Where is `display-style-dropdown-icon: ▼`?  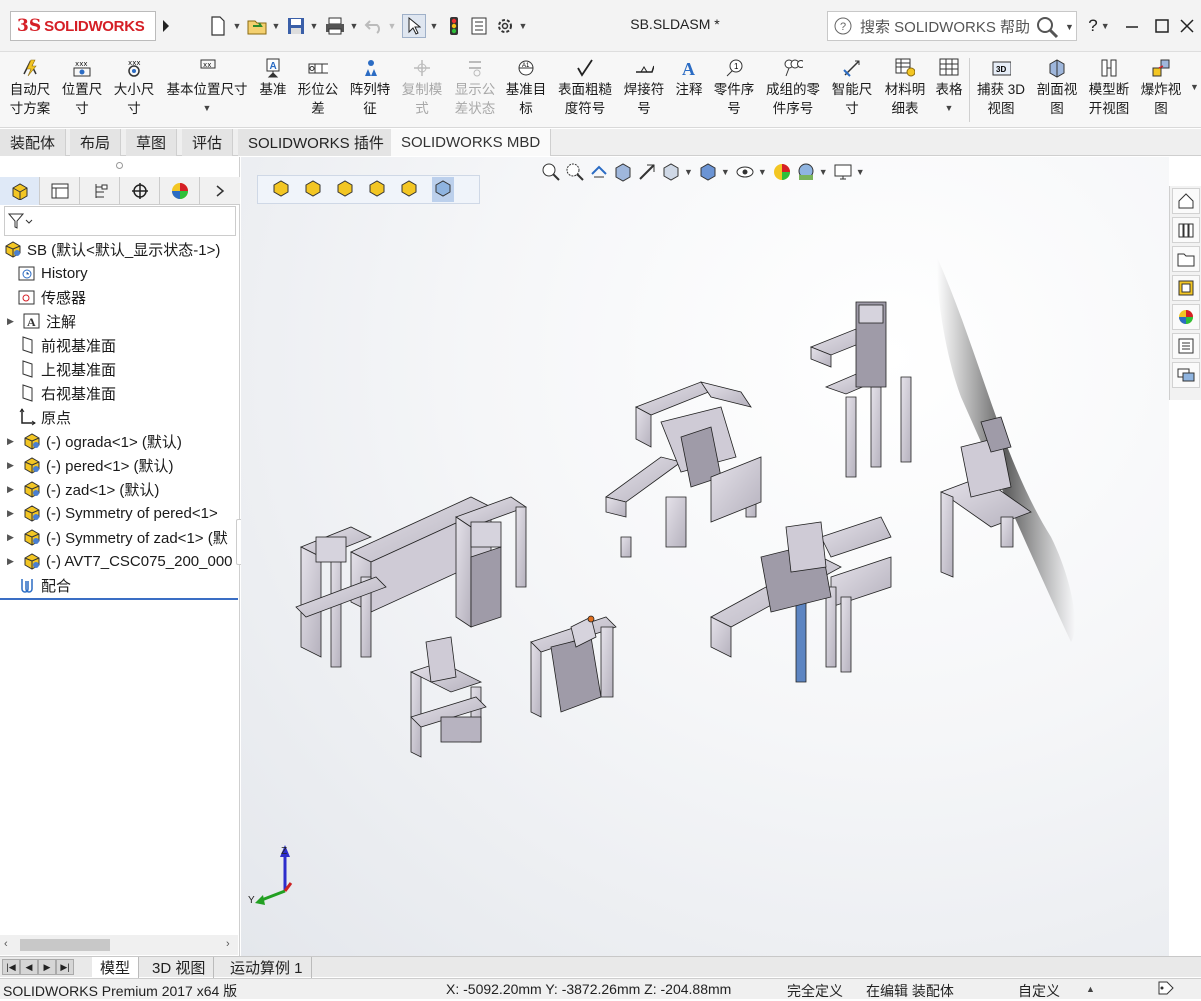
display-style-dropdown-icon: ▼ is located at coordinates (725, 172).